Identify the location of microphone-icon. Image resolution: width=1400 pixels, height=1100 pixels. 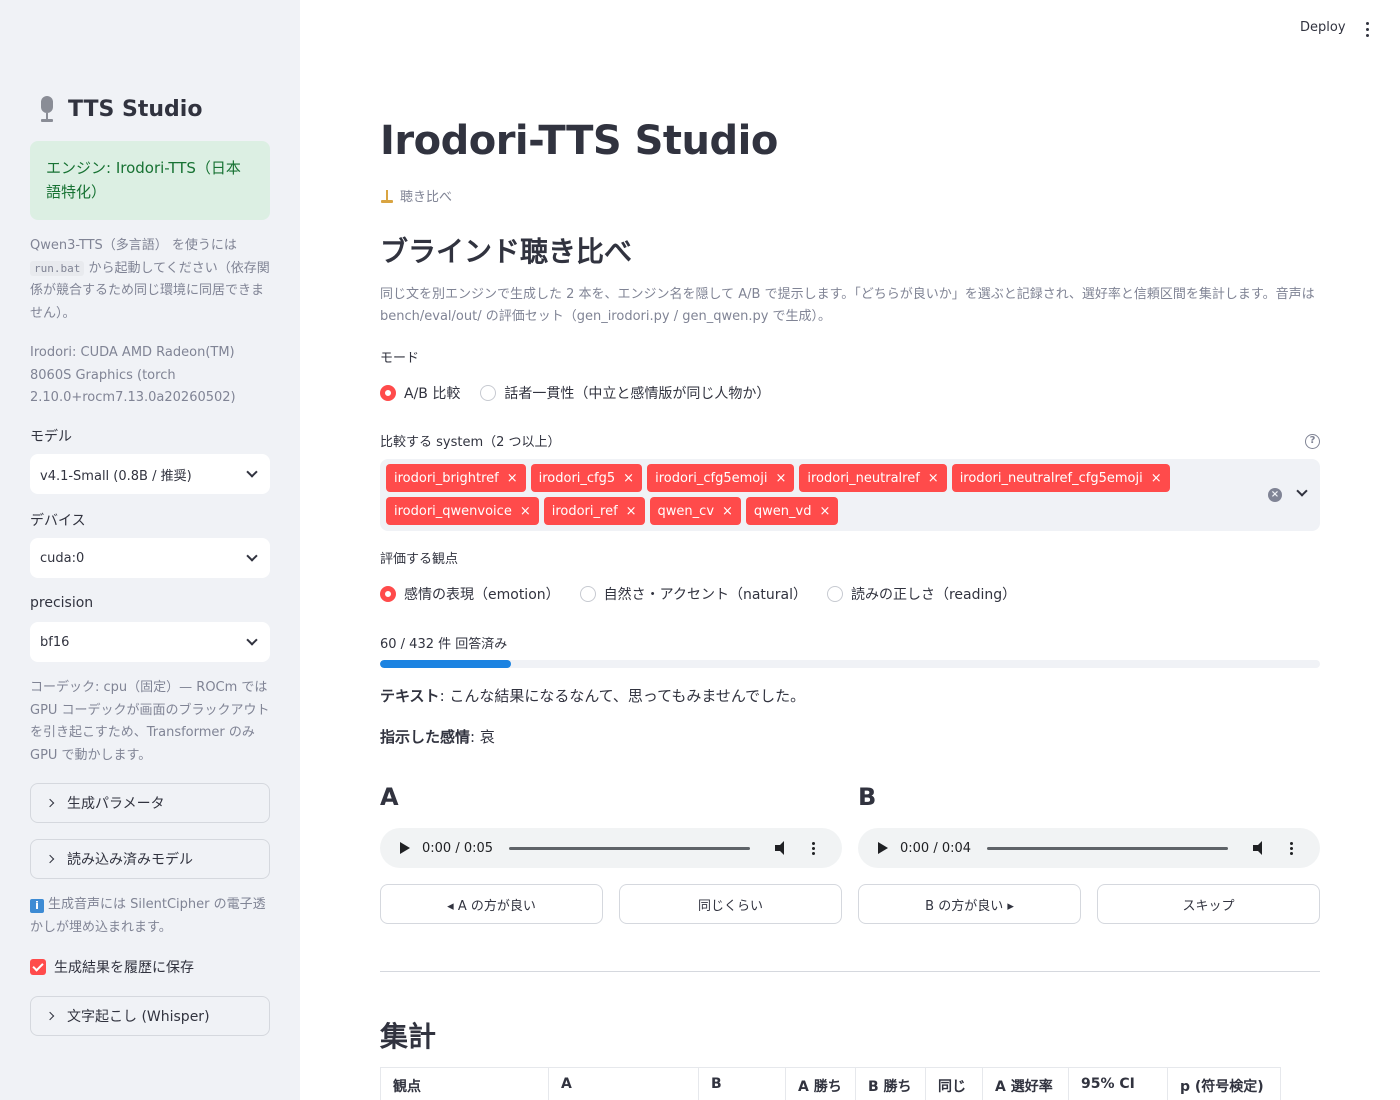
(47, 109).